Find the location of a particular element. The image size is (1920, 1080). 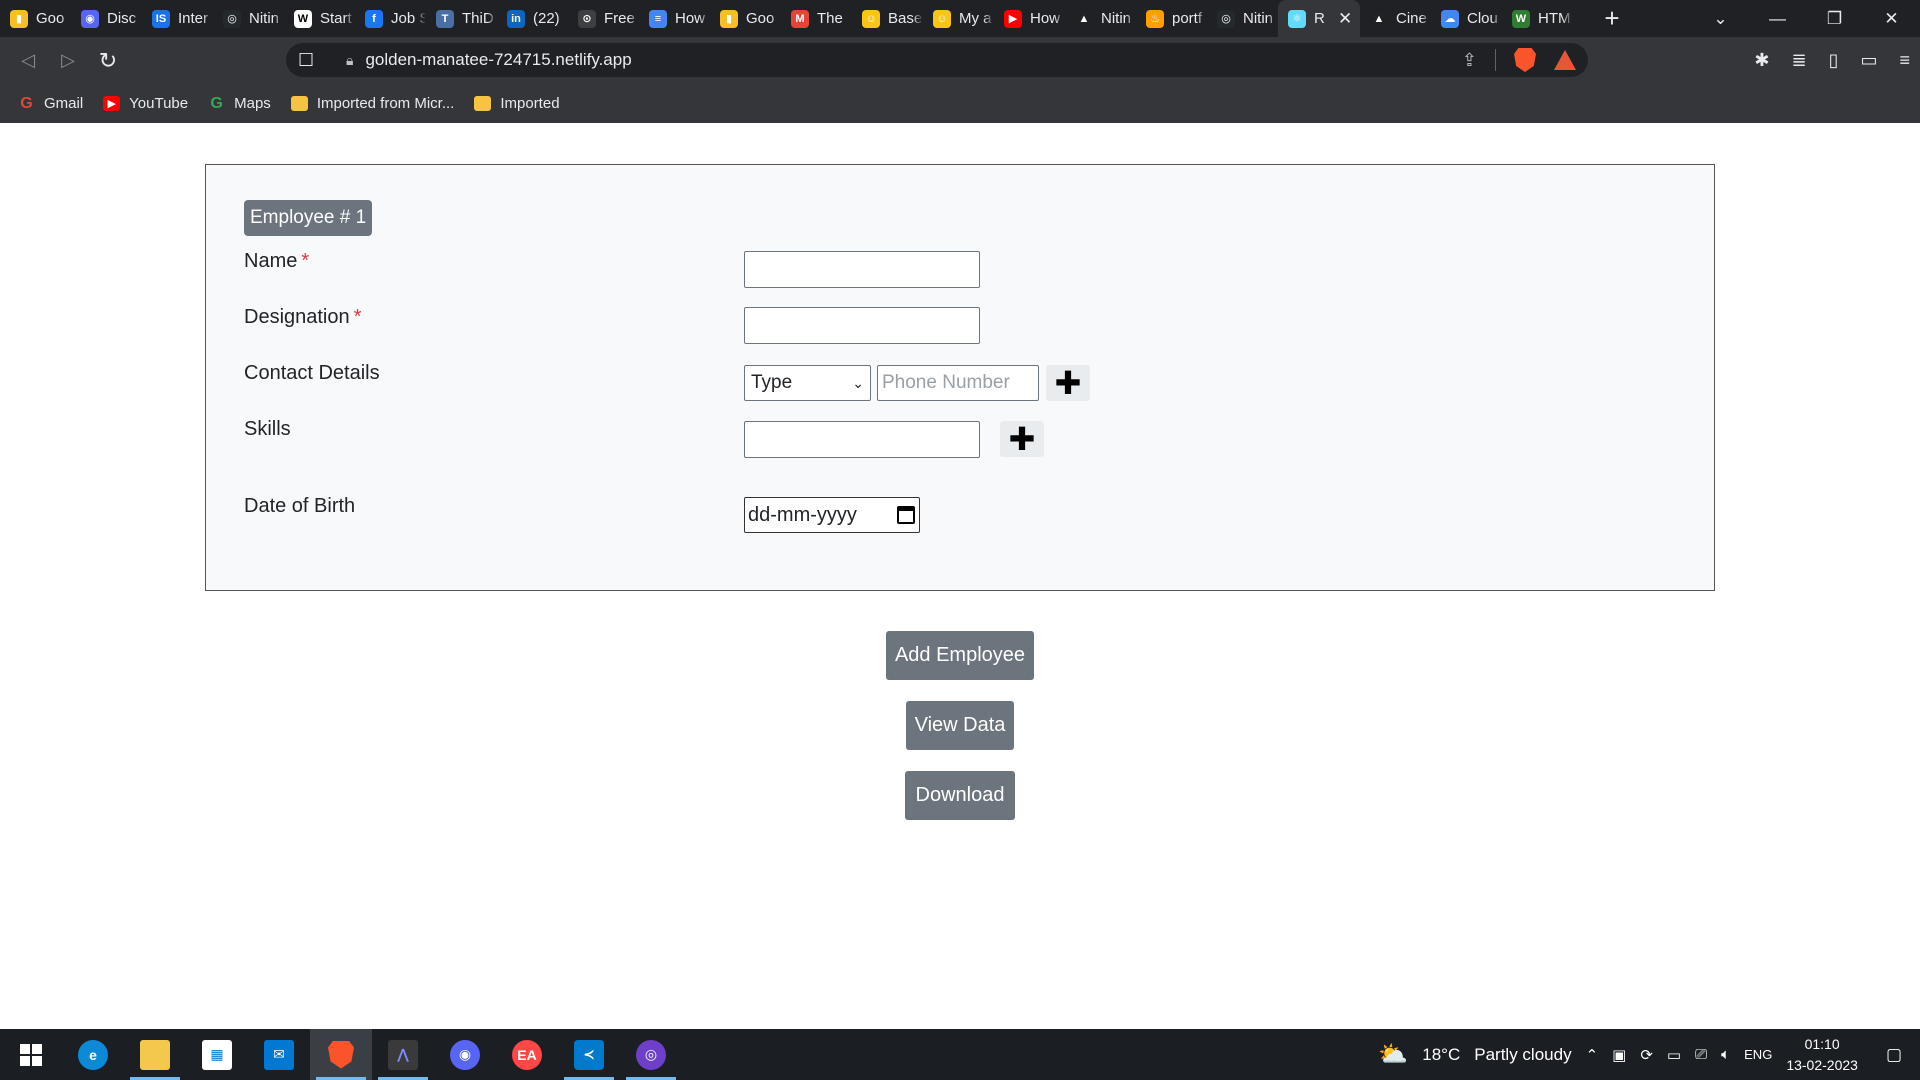

browser-tab: IS Inter is located at coordinates (177, 18).